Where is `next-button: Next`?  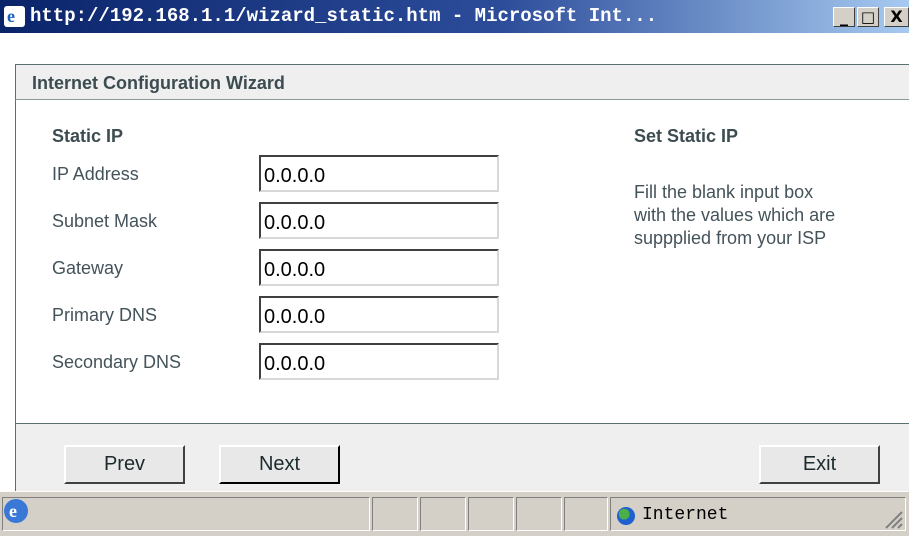
next-button: Next is located at coordinates (279, 464).